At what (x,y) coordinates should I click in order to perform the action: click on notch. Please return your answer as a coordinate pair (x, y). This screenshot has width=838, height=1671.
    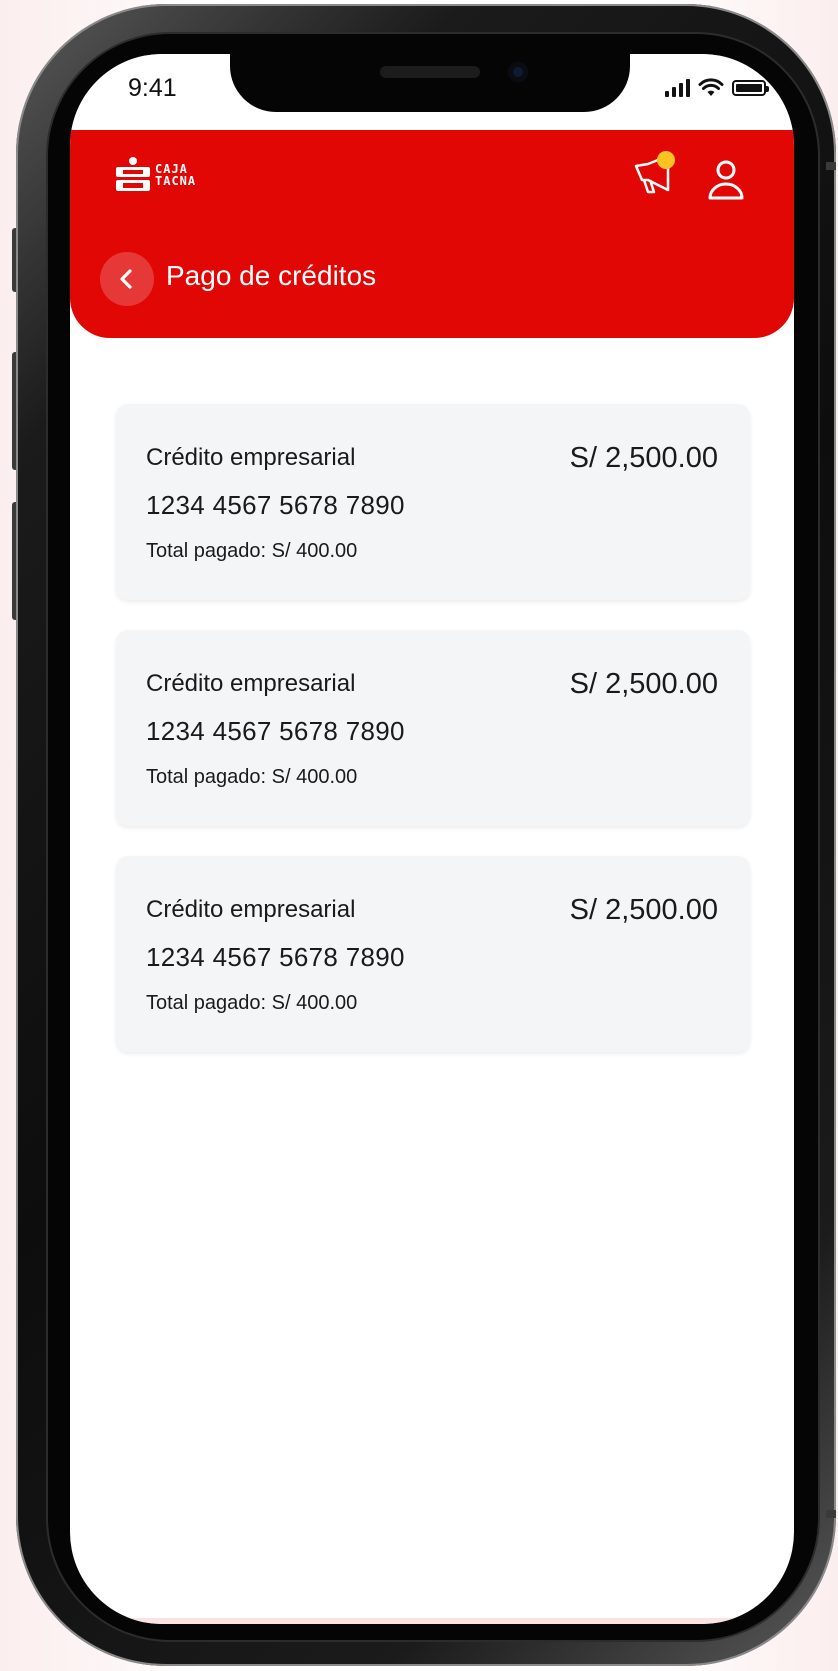
    Looking at the image, I should click on (430, 83).